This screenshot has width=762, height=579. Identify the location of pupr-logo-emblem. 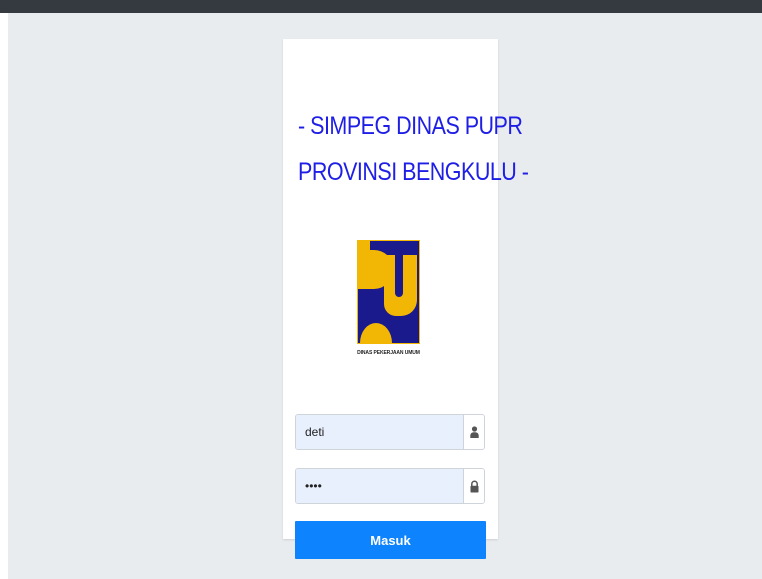
(388, 292).